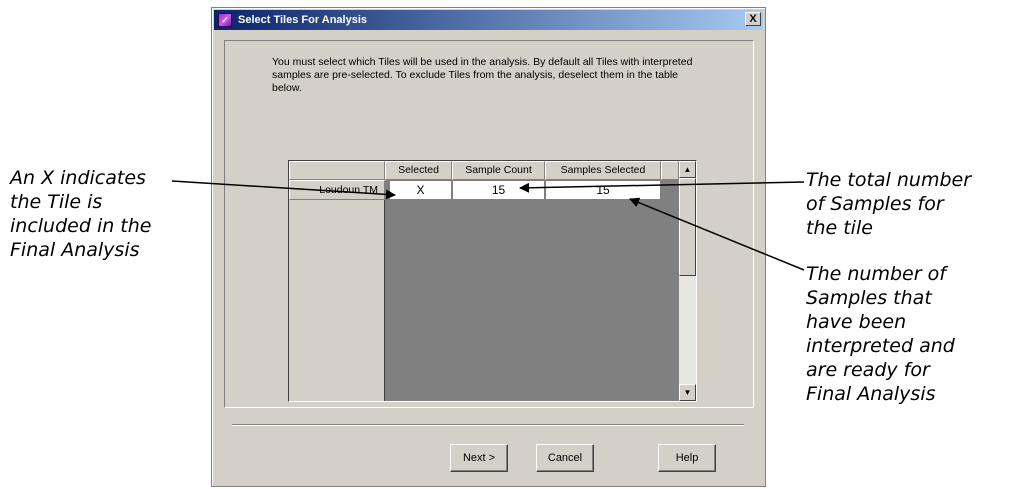  I want to click on close-button: X, so click(753, 19).